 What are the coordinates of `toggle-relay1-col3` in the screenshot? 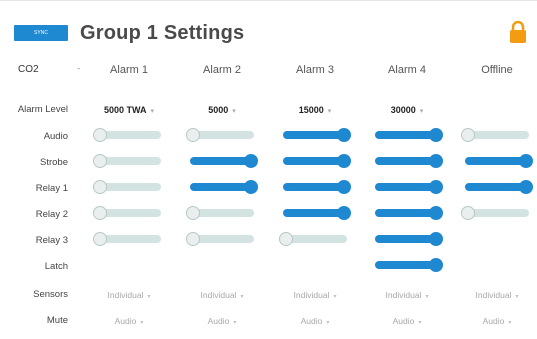 It's located at (315, 187).